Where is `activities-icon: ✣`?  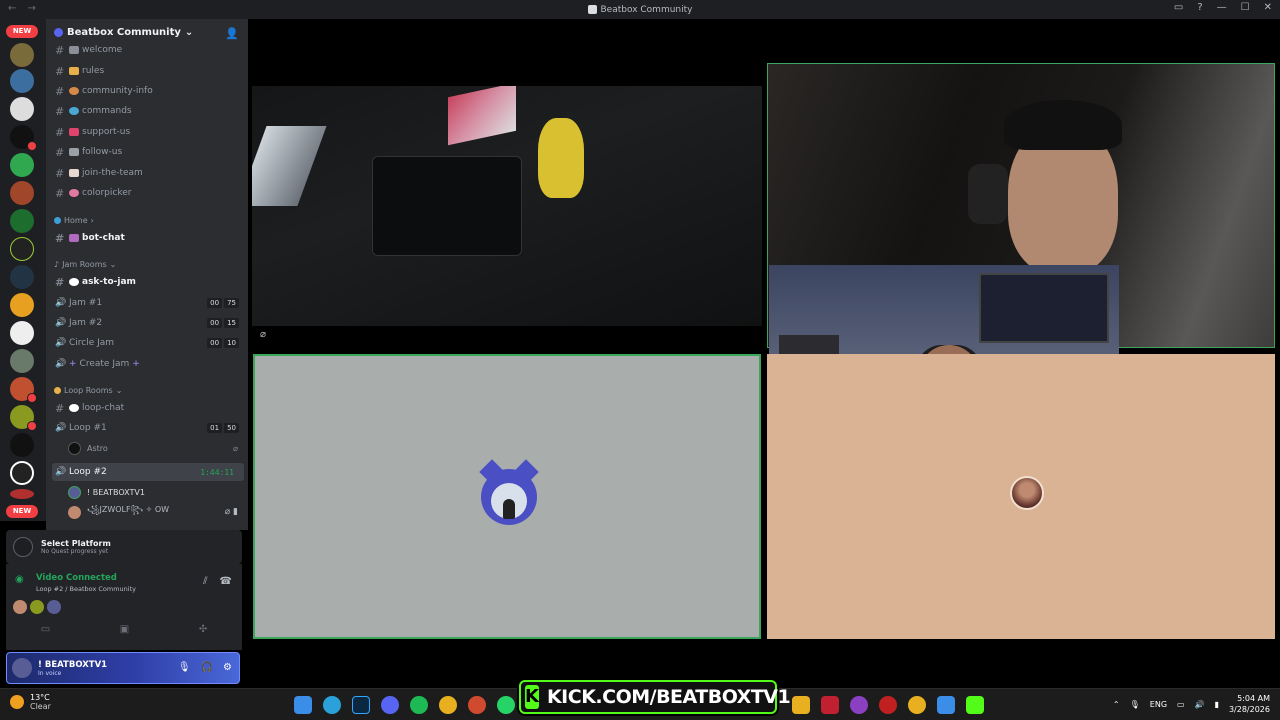 activities-icon: ✣ is located at coordinates (203, 629).